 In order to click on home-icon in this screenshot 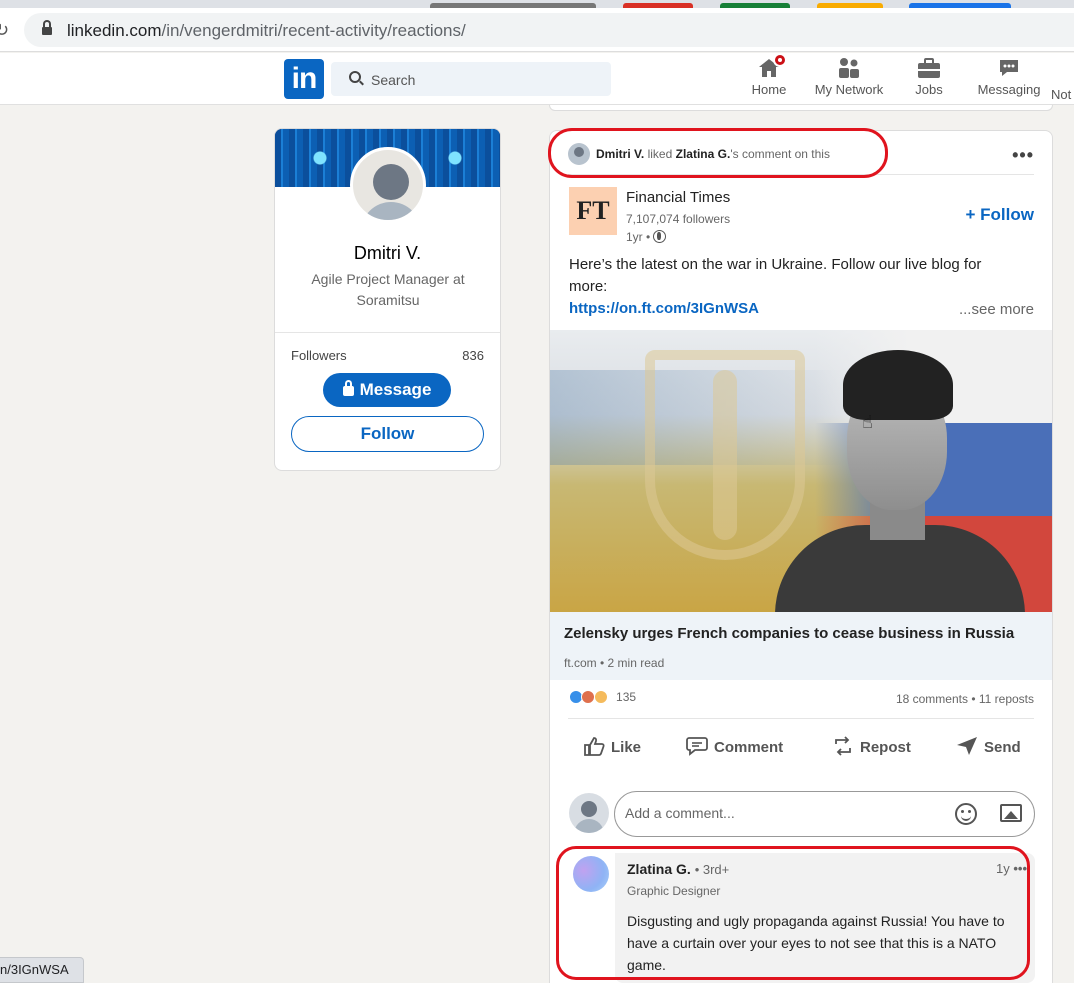, I will do `click(772, 66)`.